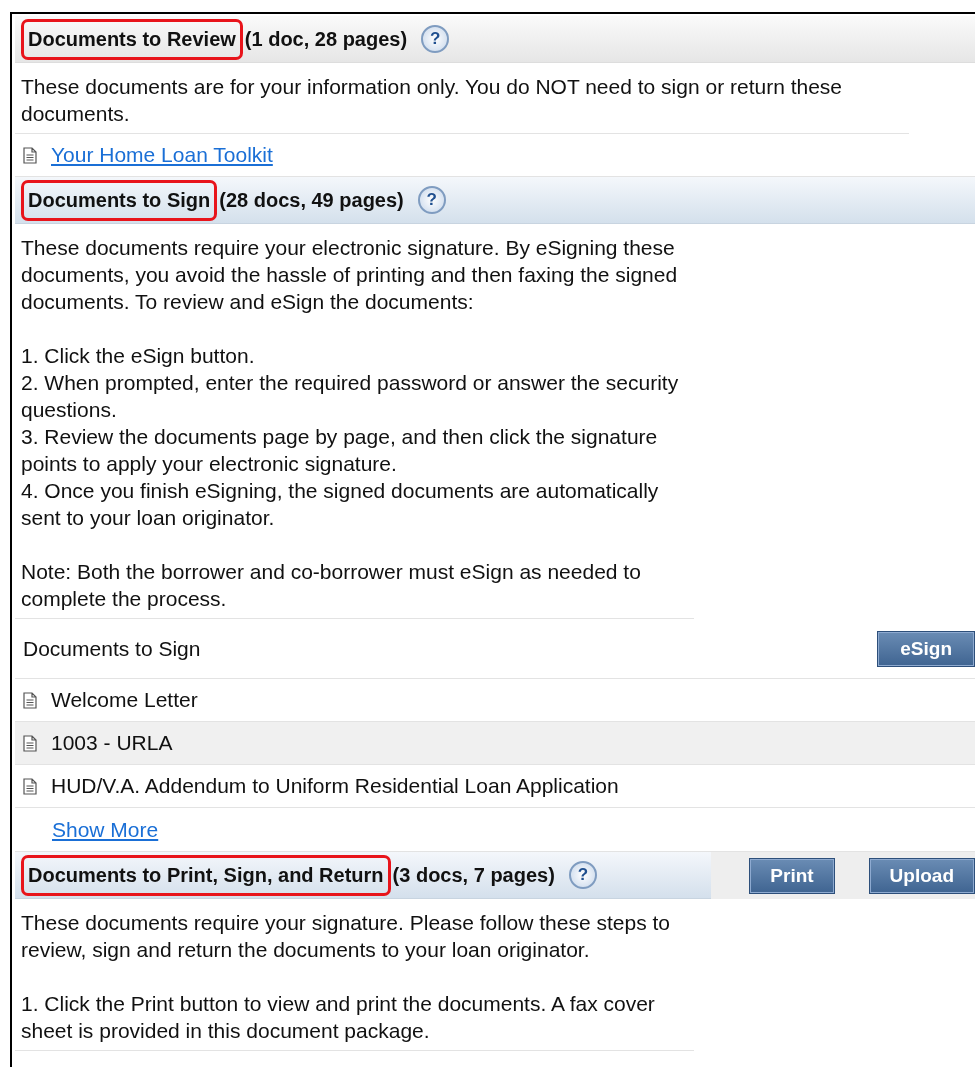  I want to click on section-title: Documents to Print, Sign, and Return, so click(206, 875).